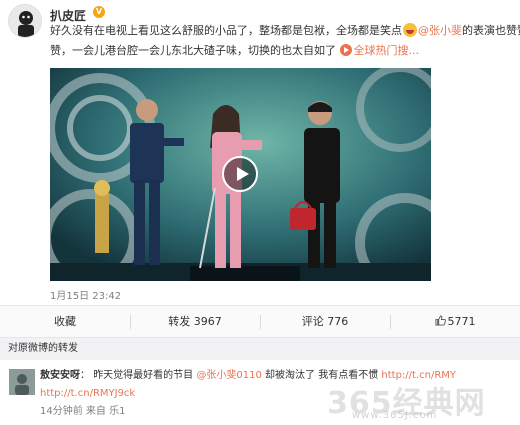 This screenshot has height=425, width=520. What do you see at coordinates (83, 411) in the screenshot?
I see `comment-meta: 14分钟前 来自 乐1` at bounding box center [83, 411].